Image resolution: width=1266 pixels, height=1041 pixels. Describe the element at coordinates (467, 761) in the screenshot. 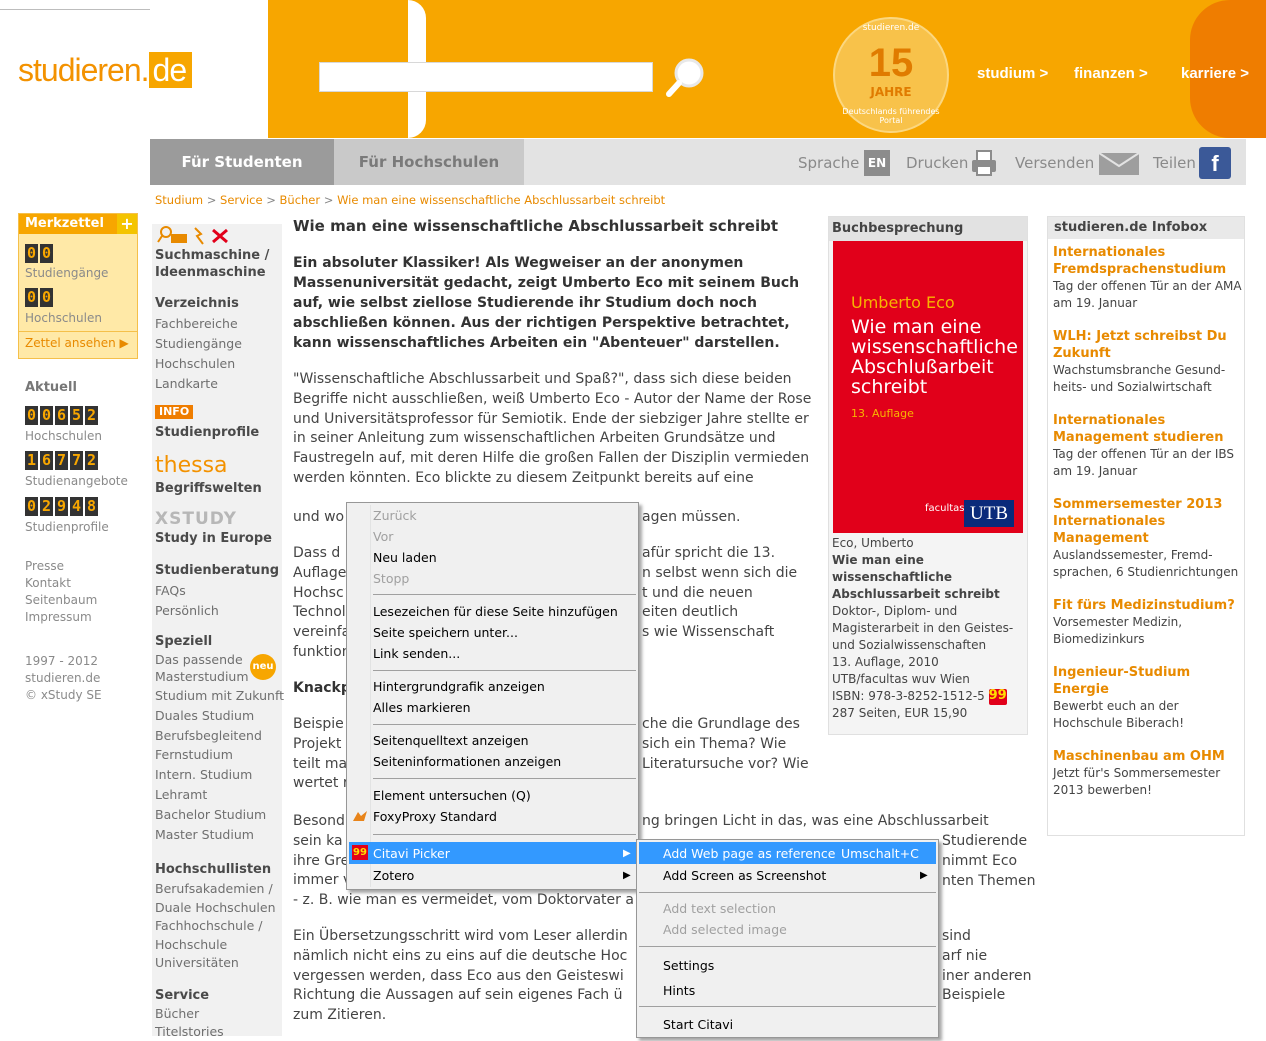

I see `menu-item-page-info: Seiteninformationen anzeigen` at that location.